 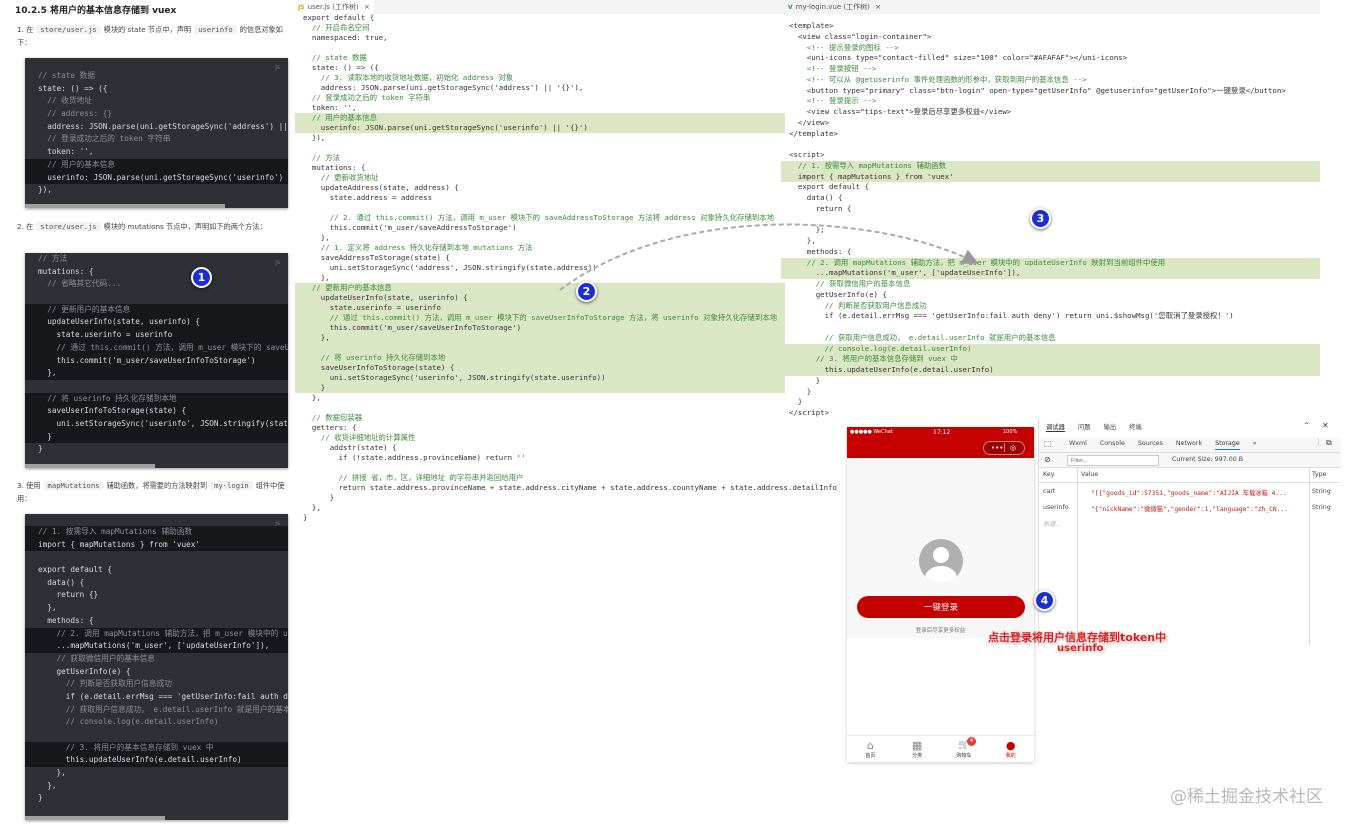 I want to click on clear-icon: ⊘, so click(x=1047, y=459).